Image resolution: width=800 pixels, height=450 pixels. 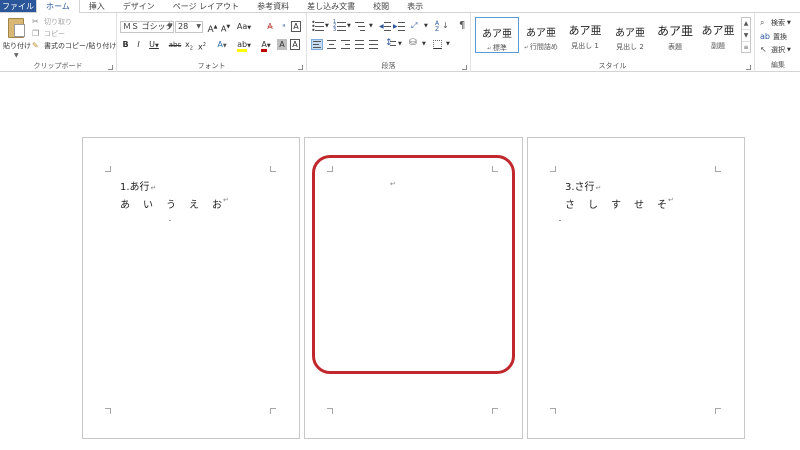 I want to click on character-shading-button: A, so click(x=282, y=44).